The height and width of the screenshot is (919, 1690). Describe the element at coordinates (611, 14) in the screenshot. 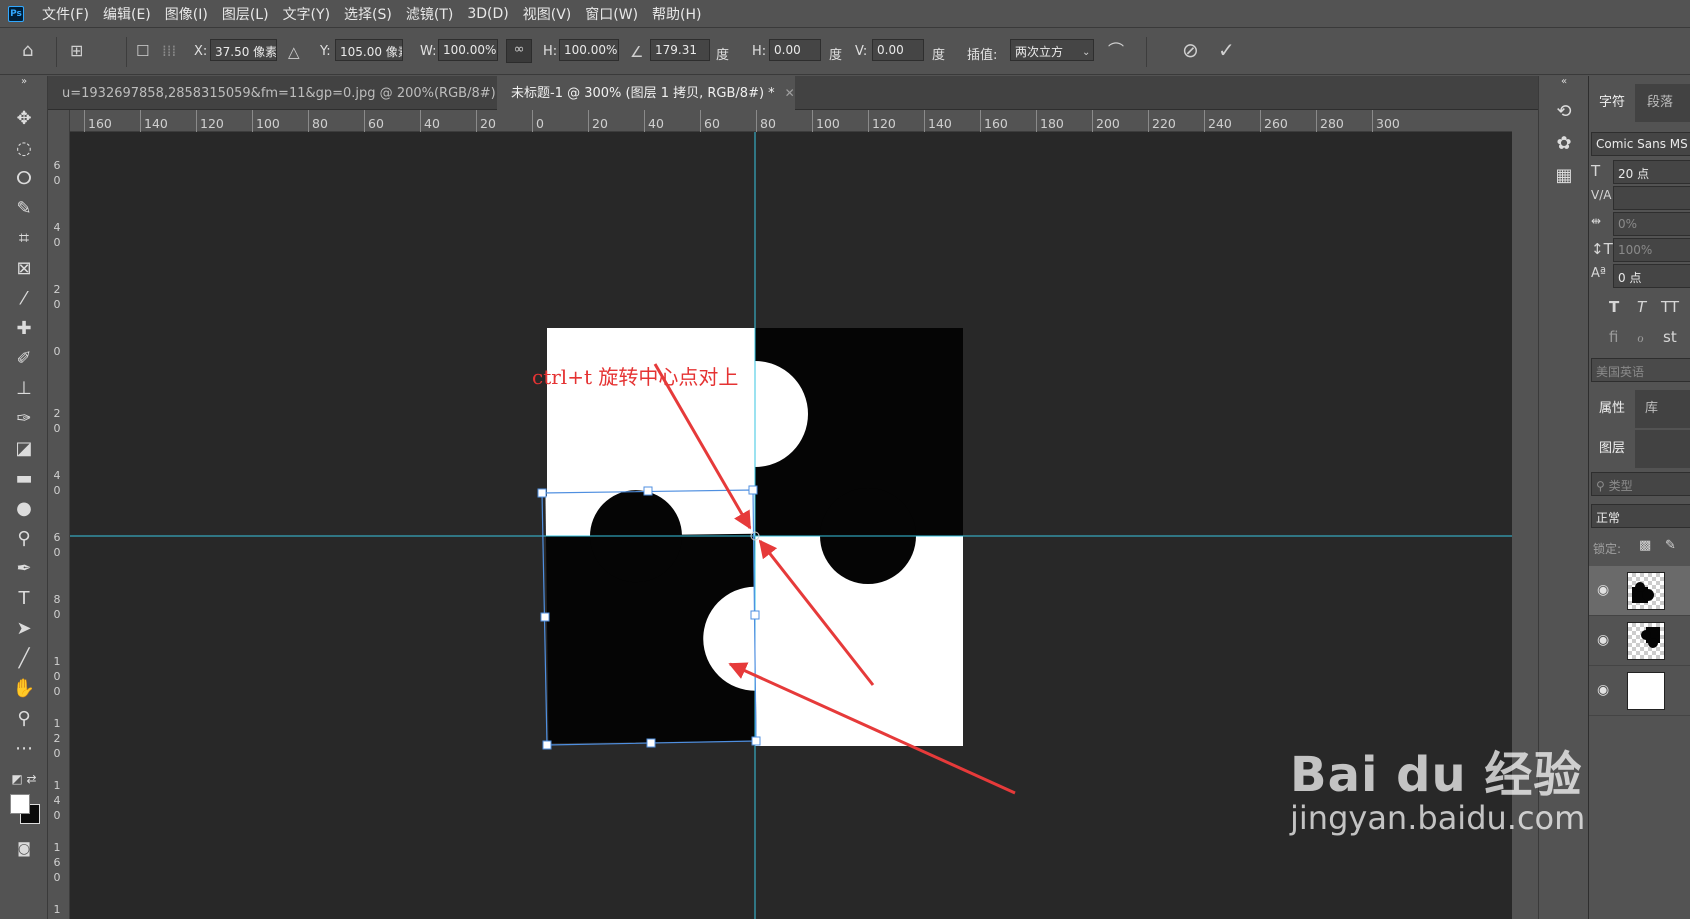

I see `menu-window: 窗口(W)` at that location.